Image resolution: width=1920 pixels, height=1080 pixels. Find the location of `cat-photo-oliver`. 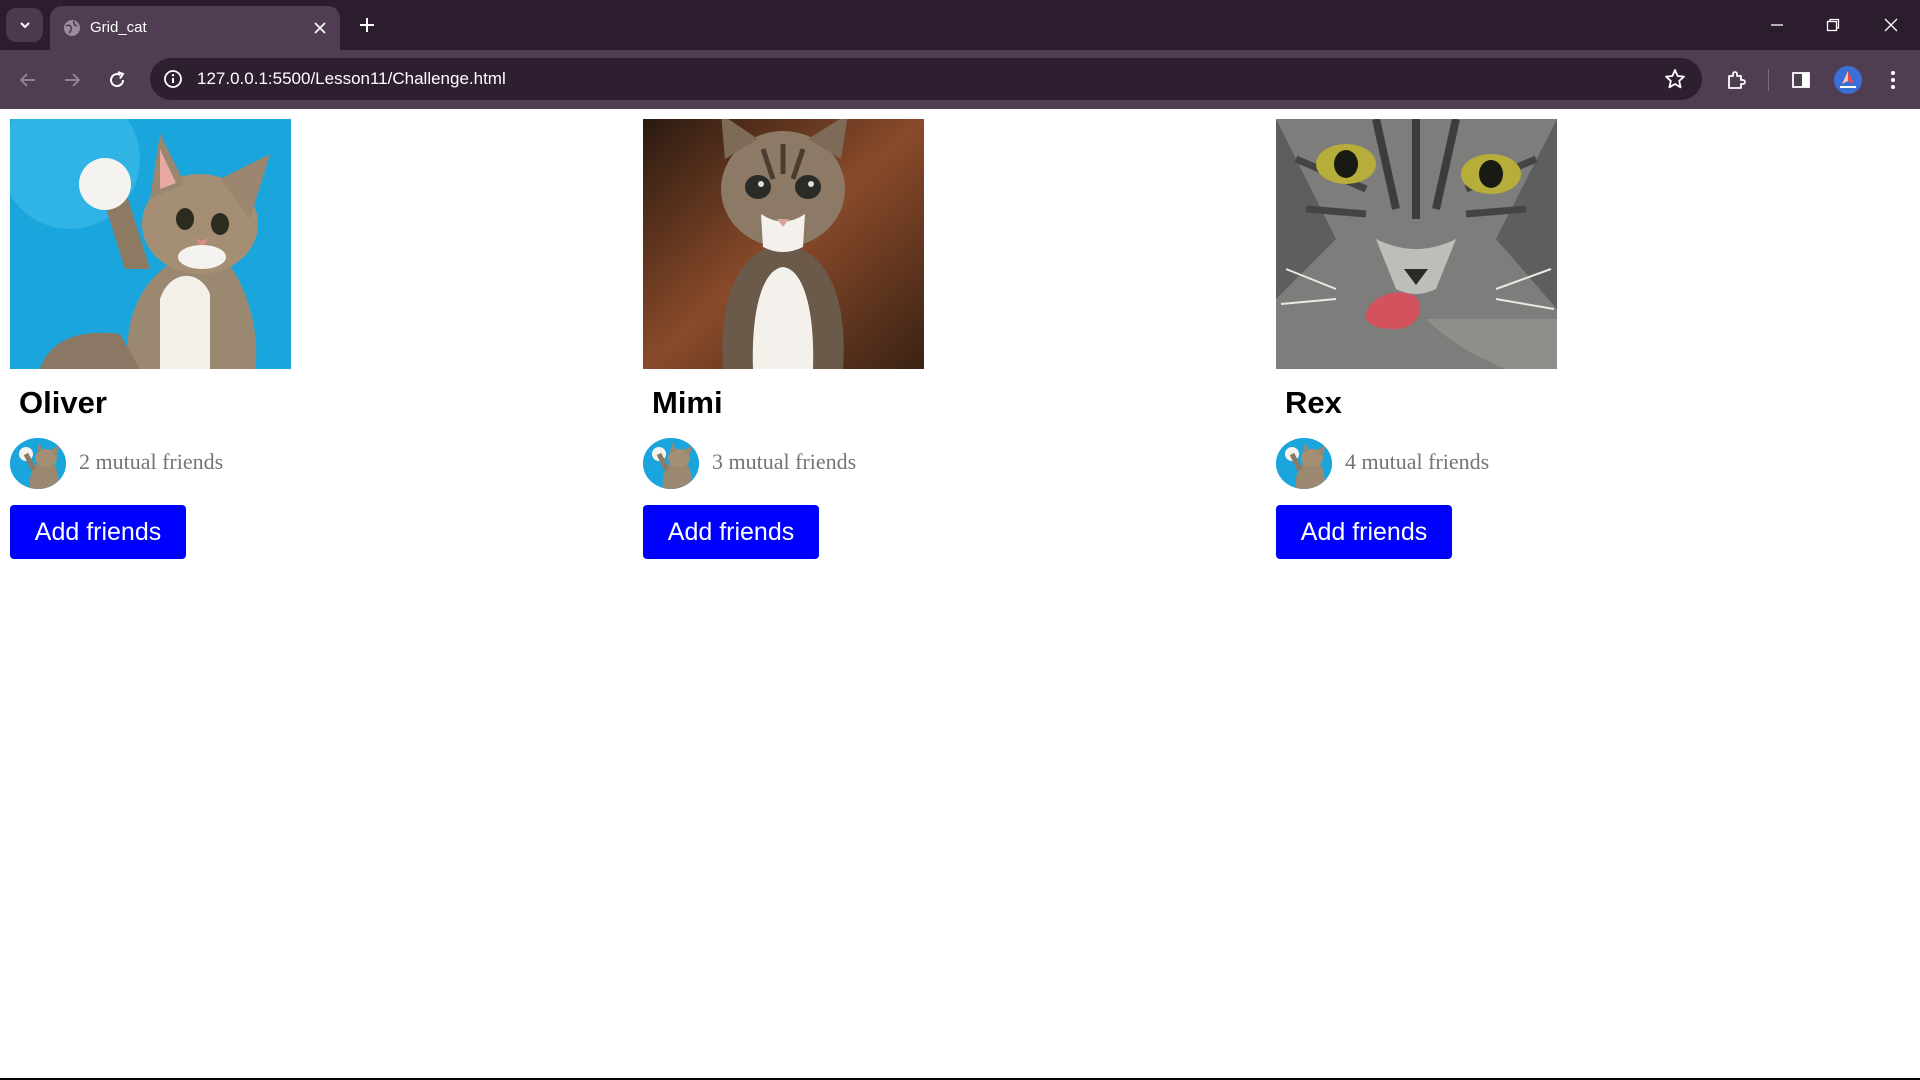

cat-photo-oliver is located at coordinates (150, 244).